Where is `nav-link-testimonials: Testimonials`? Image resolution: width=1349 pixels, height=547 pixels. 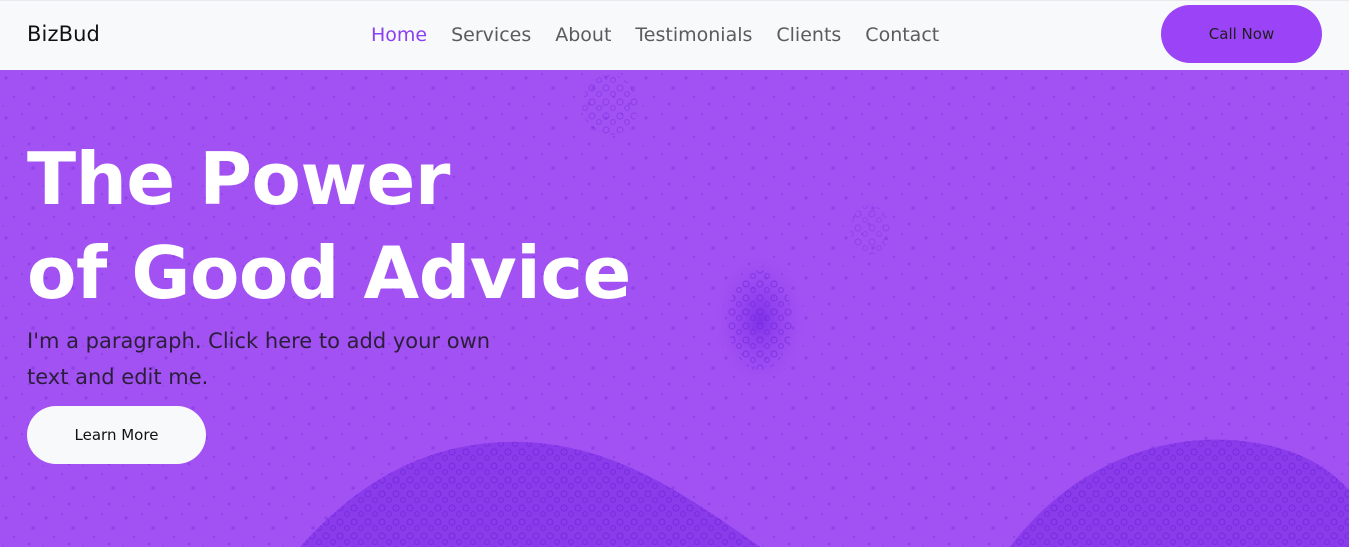
nav-link-testimonials: Testimonials is located at coordinates (693, 35).